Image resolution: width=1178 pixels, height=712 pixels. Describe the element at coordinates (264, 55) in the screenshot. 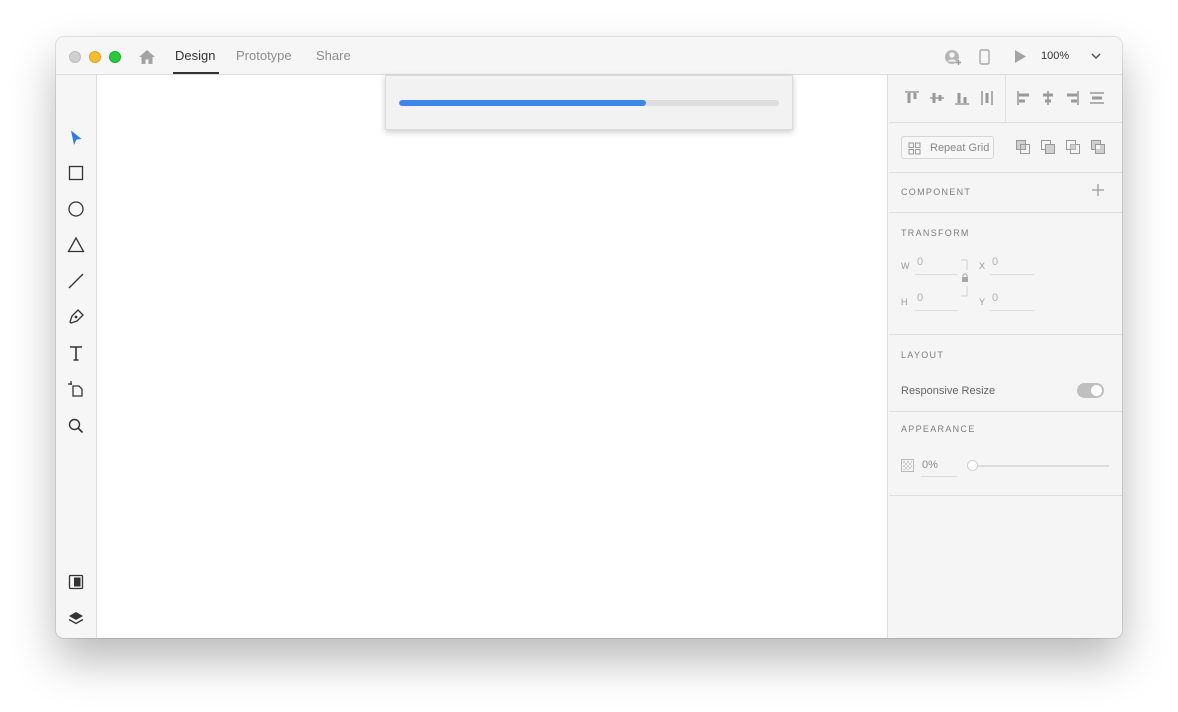

I see `tab-prototype: Prototype` at that location.